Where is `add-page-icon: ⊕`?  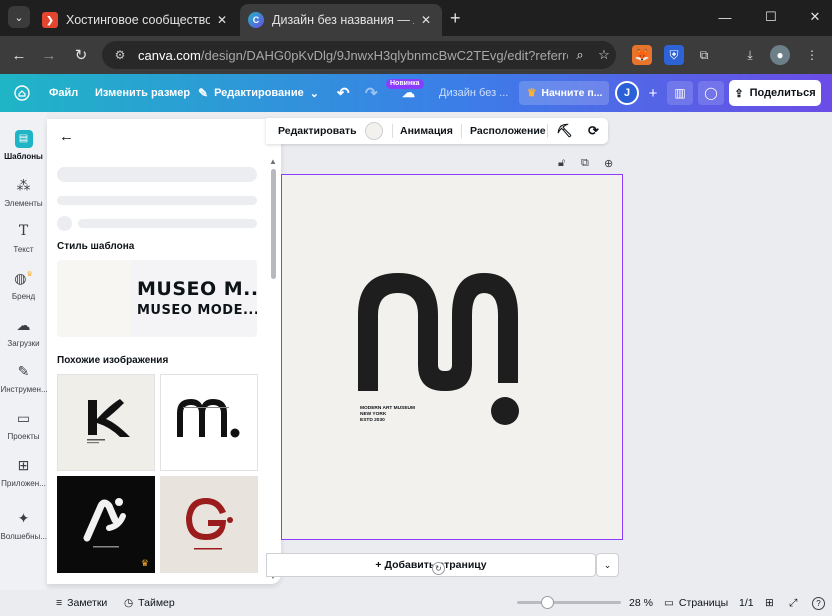
add-page-icon: ⊕ is located at coordinates (608, 163).